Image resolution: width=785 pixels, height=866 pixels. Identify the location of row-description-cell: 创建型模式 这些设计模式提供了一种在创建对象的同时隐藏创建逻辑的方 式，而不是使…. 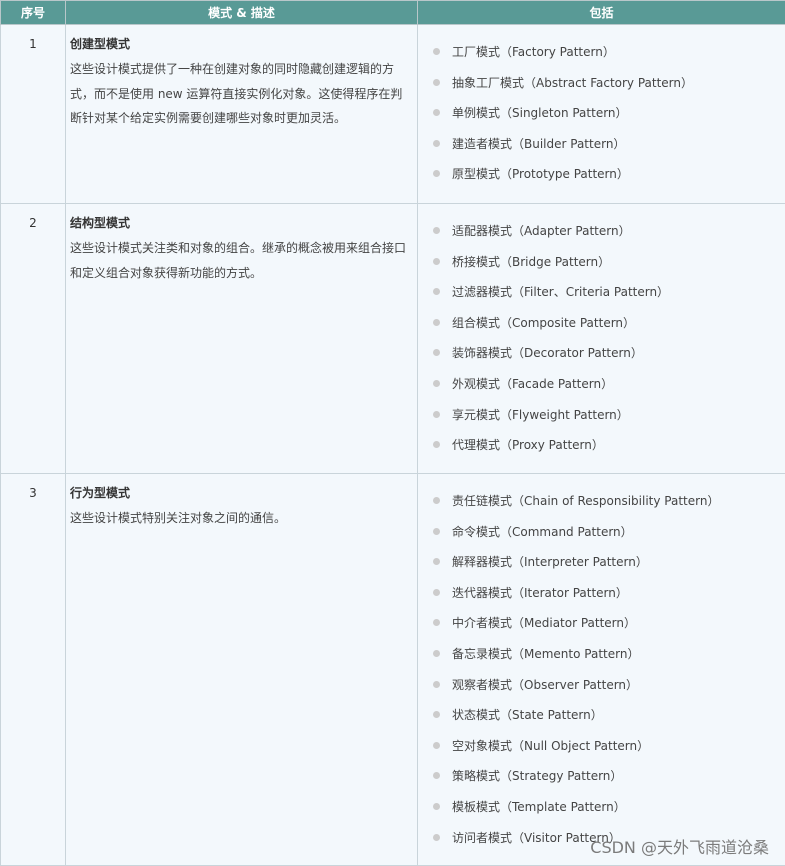
(241, 114).